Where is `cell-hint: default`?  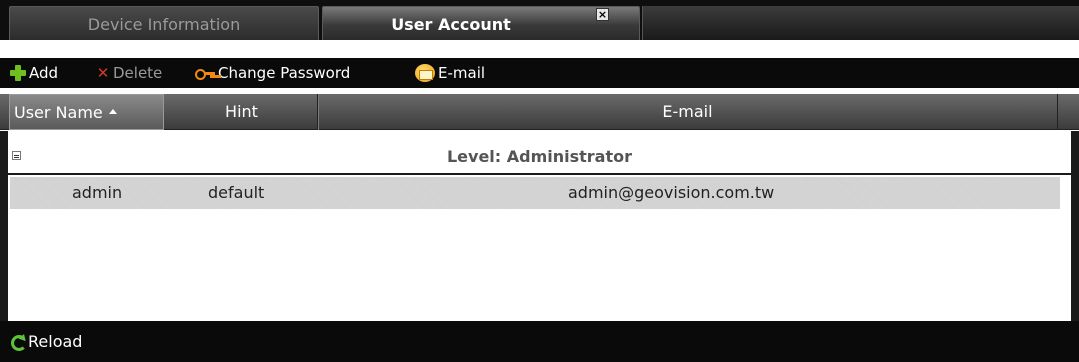
cell-hint: default is located at coordinates (236, 192).